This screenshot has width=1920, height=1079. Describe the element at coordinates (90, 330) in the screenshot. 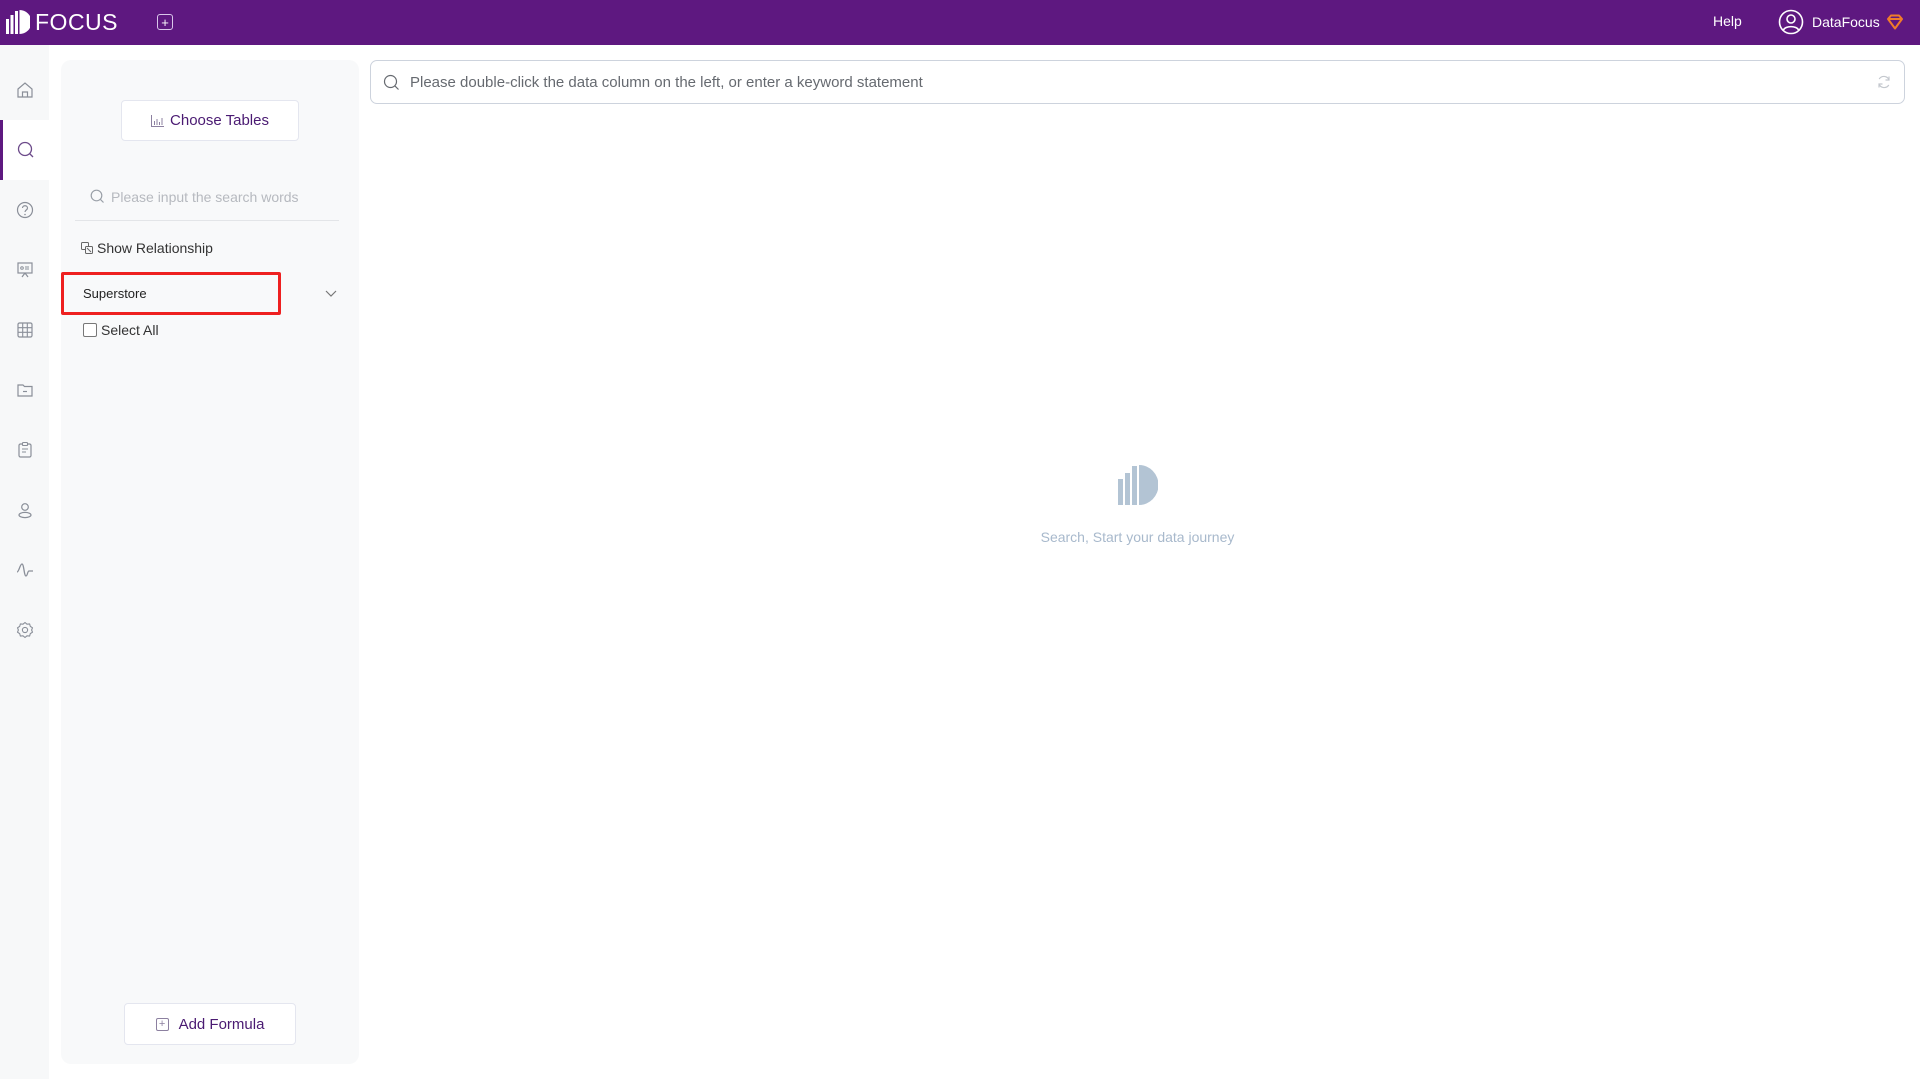

I see `checkbox` at that location.